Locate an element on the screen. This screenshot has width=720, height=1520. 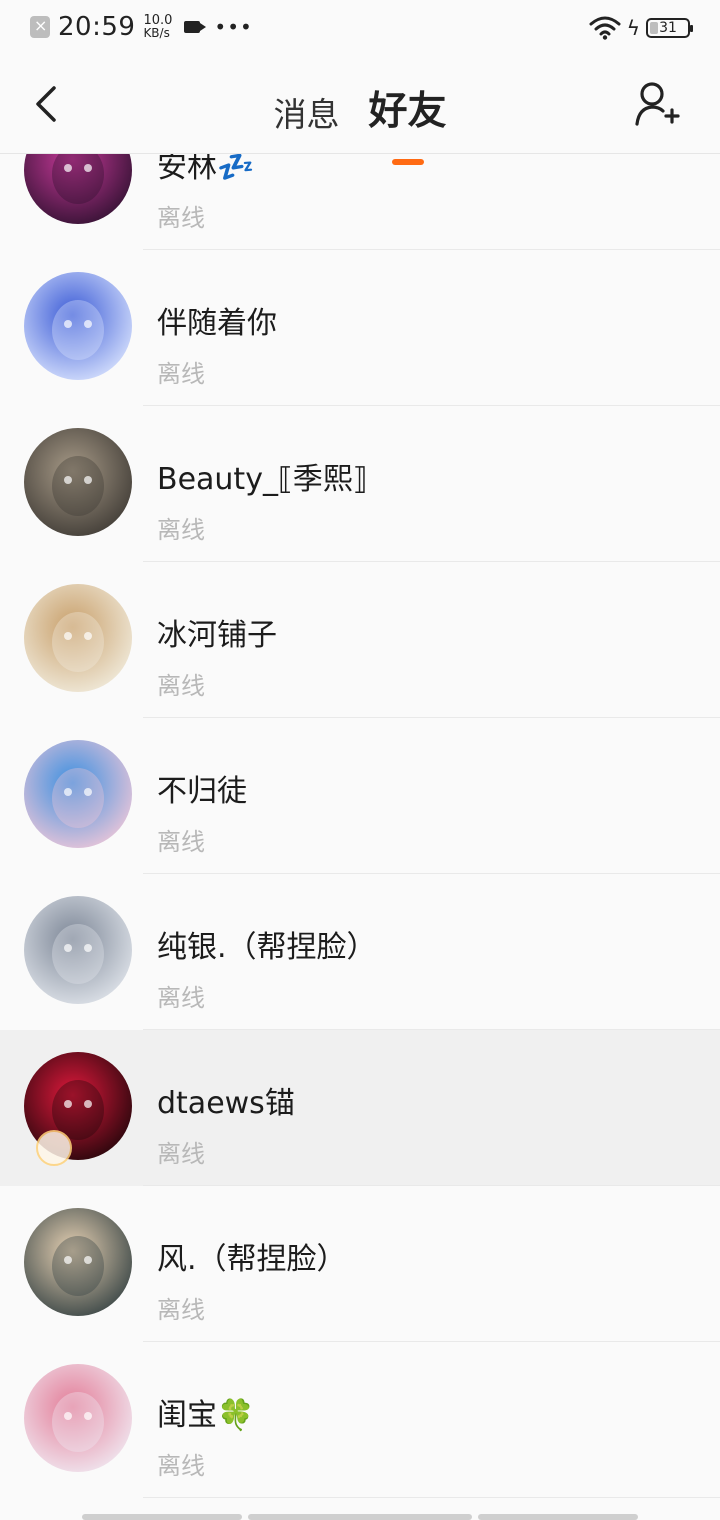
friend-row: 安林💤 离线 is located at coordinates (360, 202).